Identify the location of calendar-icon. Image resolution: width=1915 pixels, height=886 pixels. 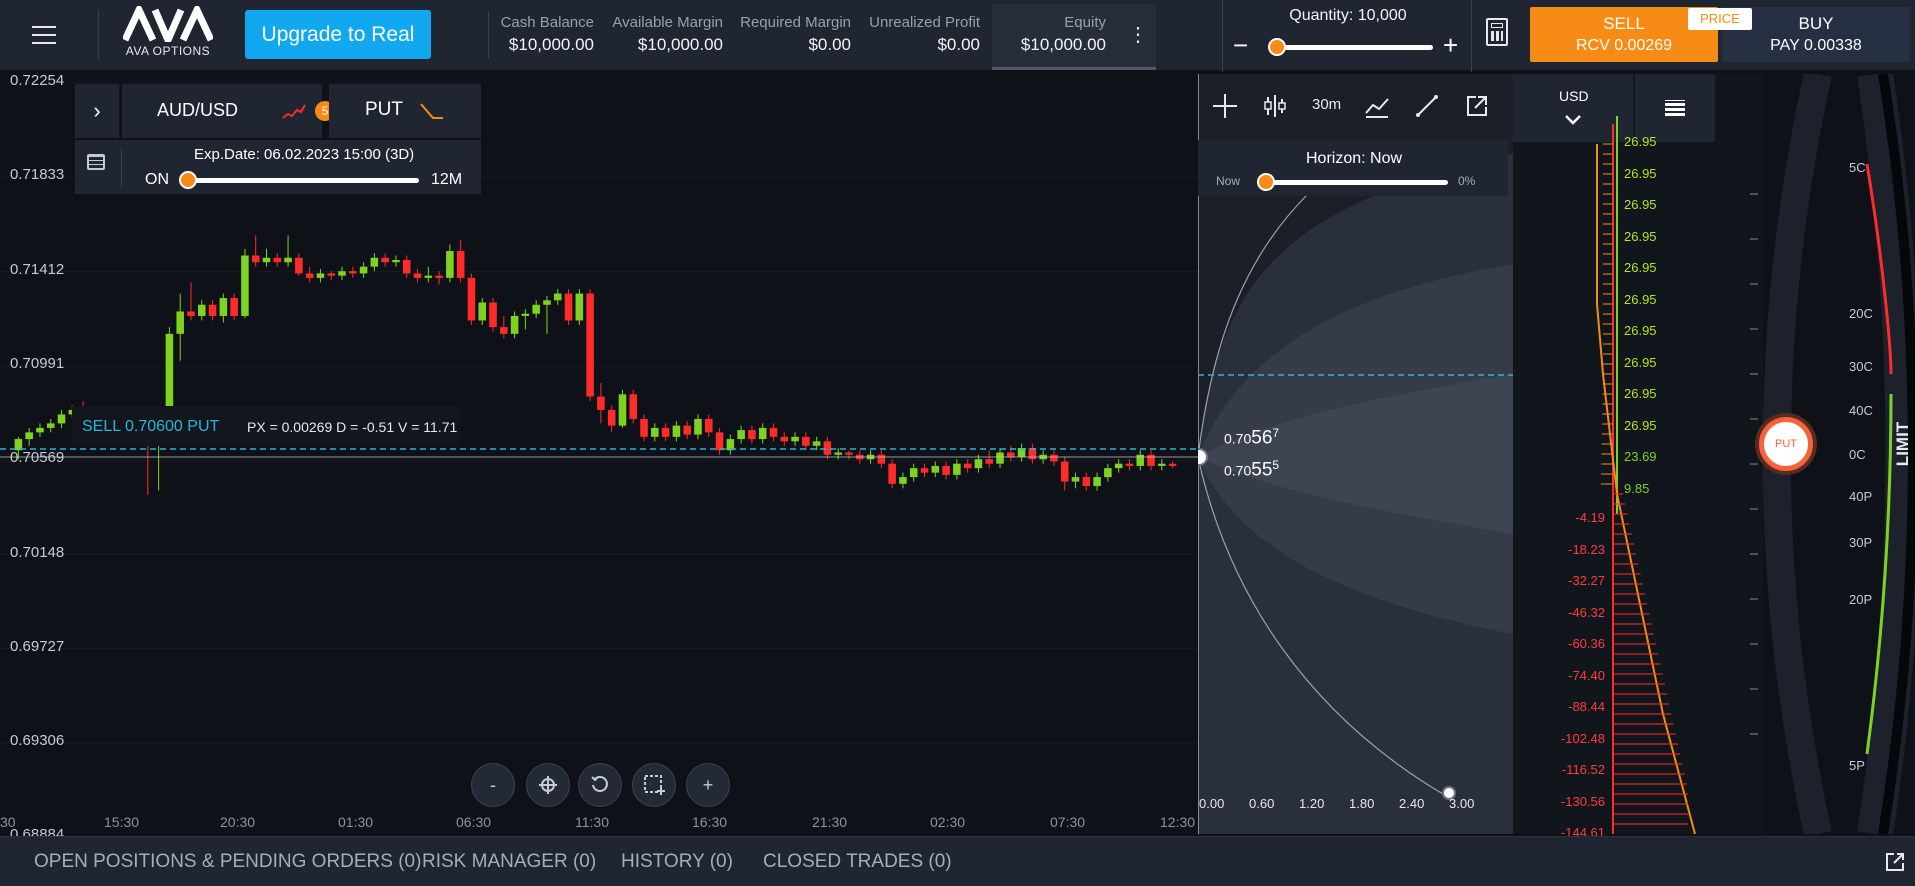
(96, 162).